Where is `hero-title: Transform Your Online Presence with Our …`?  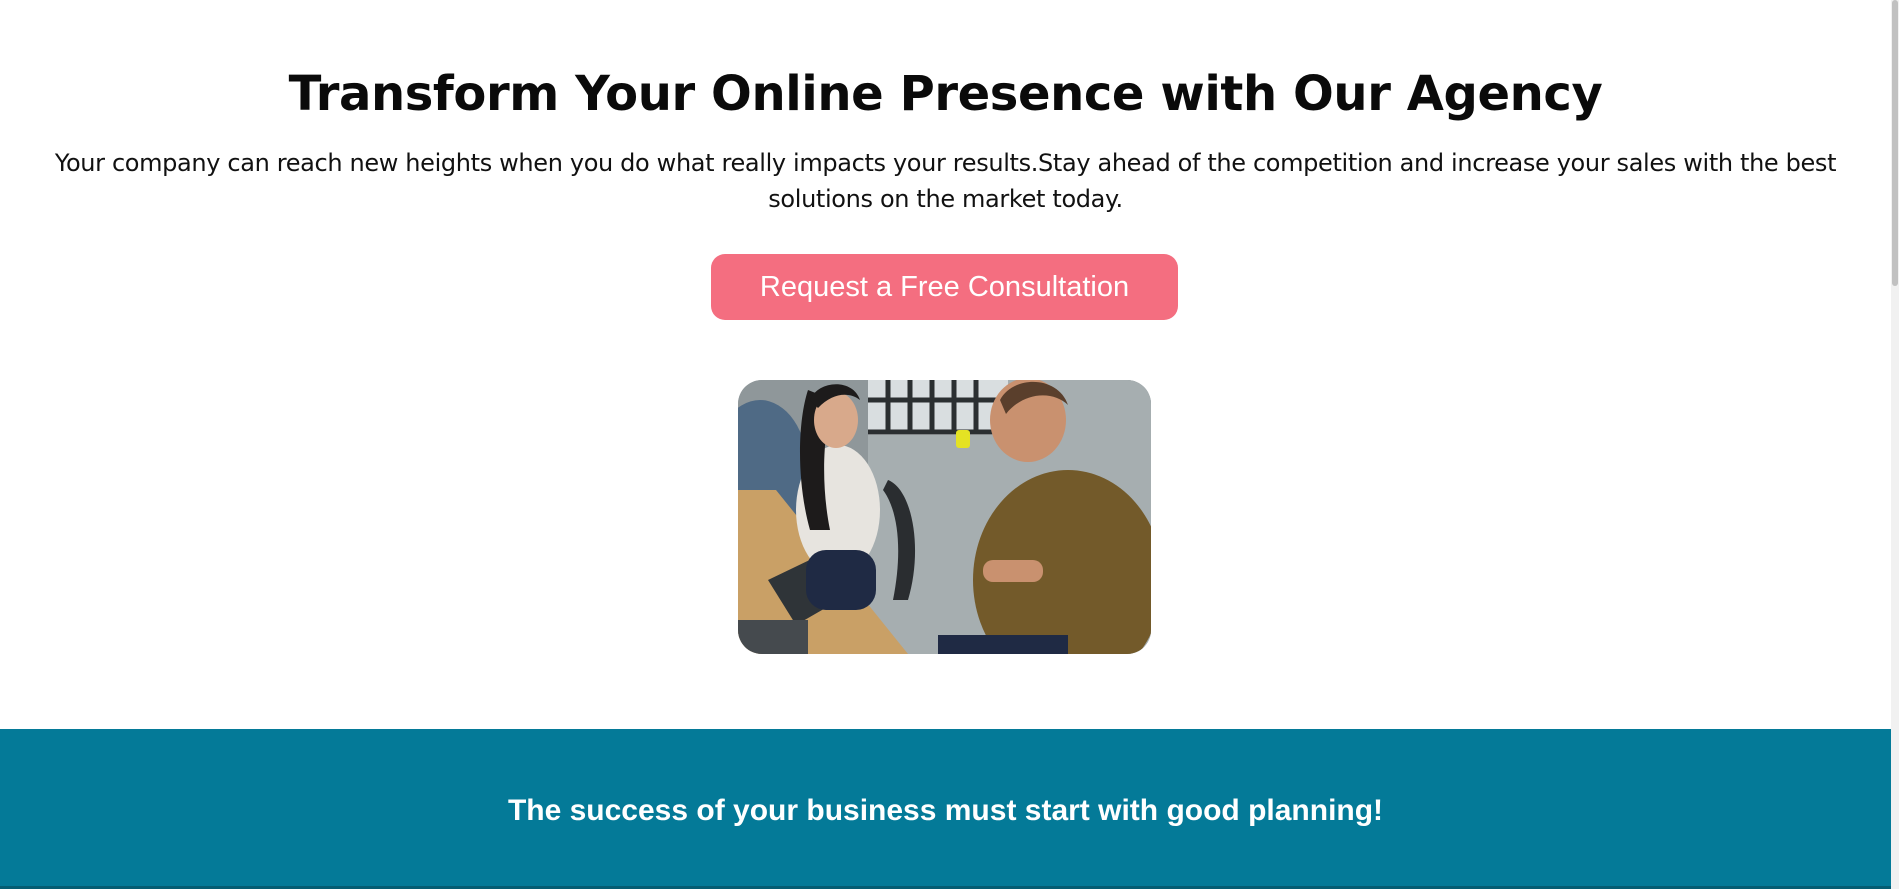 hero-title: Transform Your Online Presence with Our … is located at coordinates (945, 94).